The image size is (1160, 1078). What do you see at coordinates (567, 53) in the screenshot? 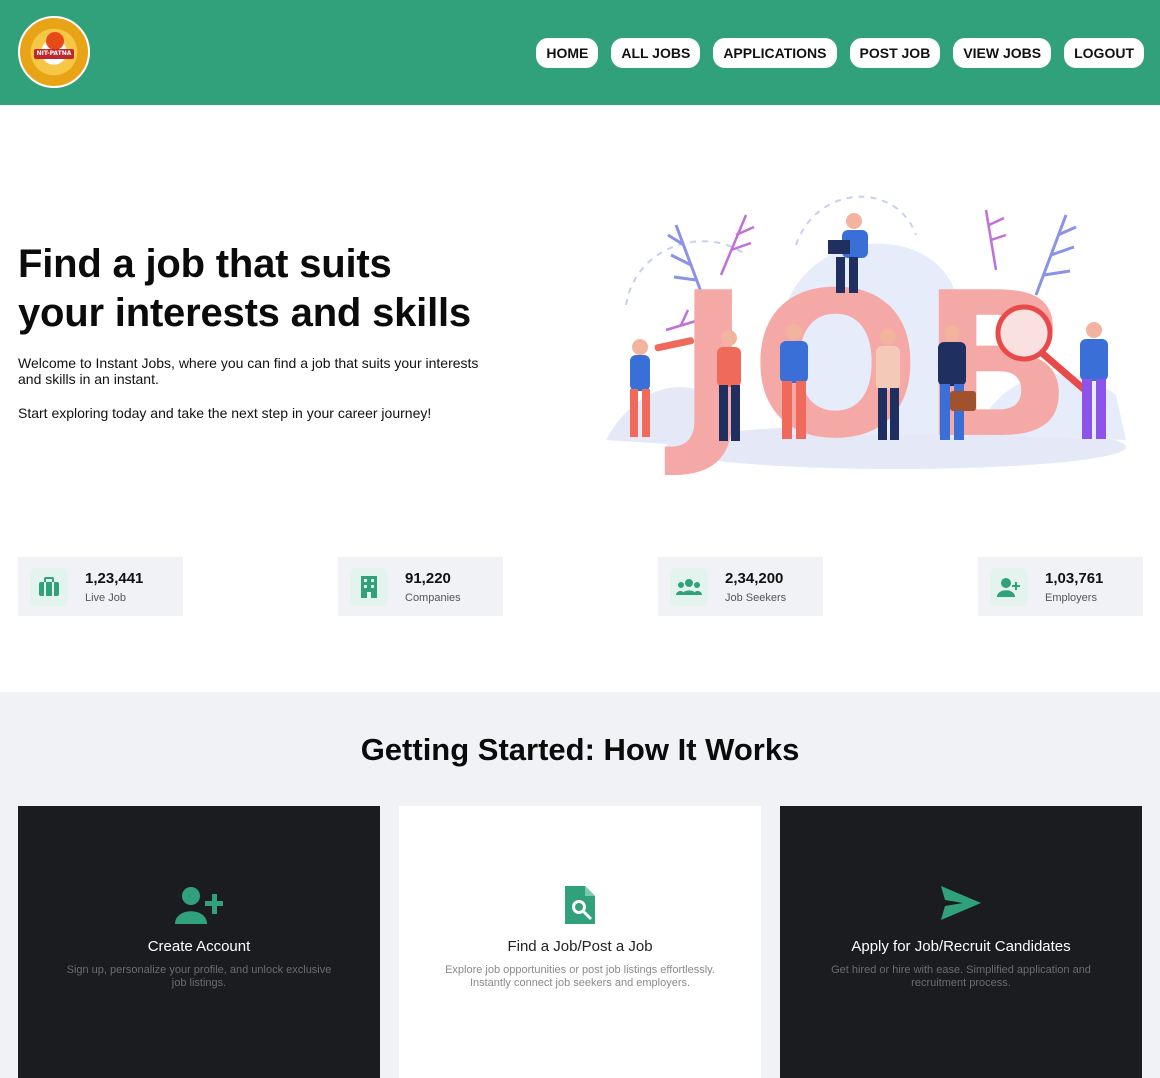
I see `nav-home: HOME` at bounding box center [567, 53].